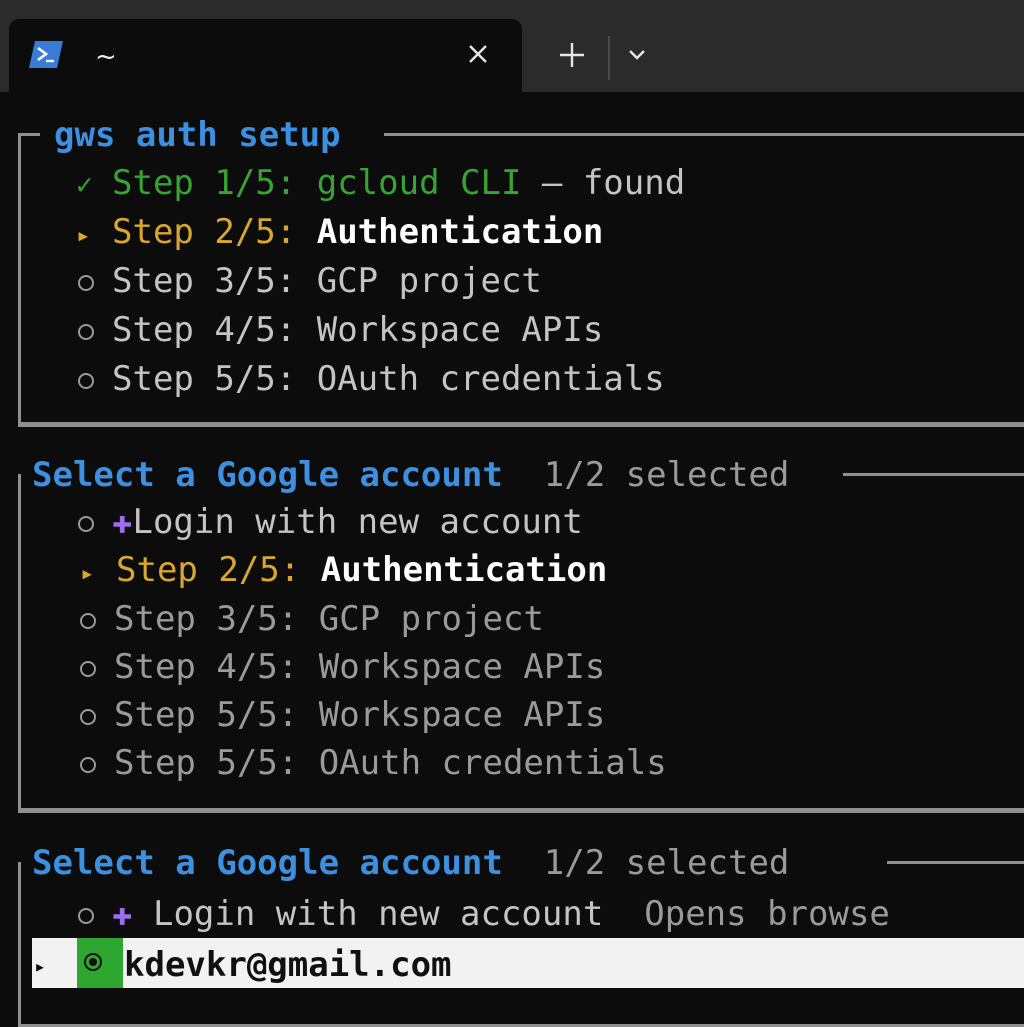 Image resolution: width=1024 pixels, height=1027 pixels. I want to click on step-row: ✓ Step 1/5: gcloud CLI — found, so click(380, 184).